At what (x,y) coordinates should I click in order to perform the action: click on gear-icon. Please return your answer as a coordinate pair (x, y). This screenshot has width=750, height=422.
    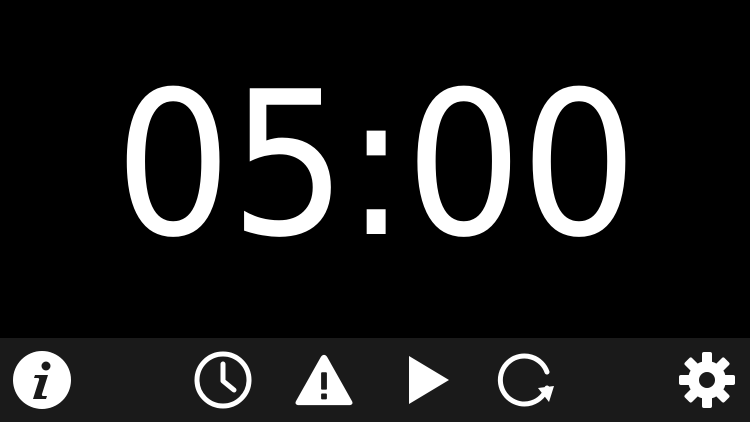
    Looking at the image, I should click on (707, 380).